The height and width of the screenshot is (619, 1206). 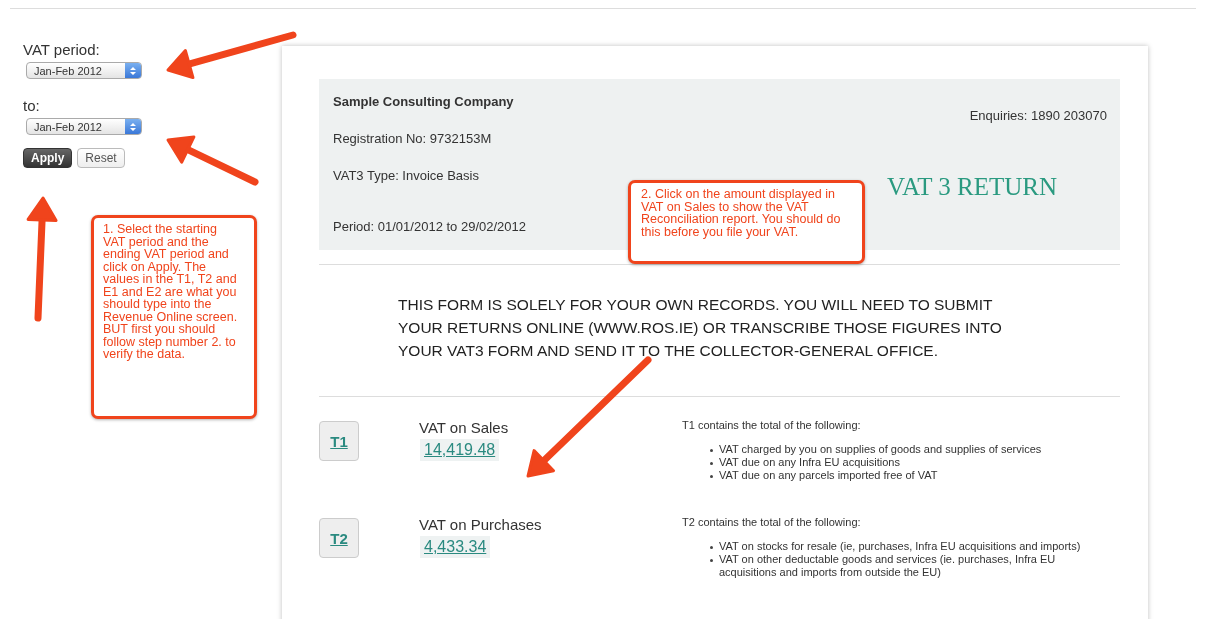 What do you see at coordinates (455, 547) in the screenshot?
I see `amount-link: 4,433.34` at bounding box center [455, 547].